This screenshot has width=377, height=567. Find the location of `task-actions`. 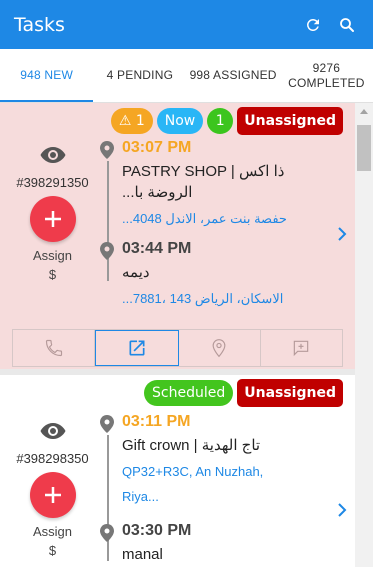

task-actions is located at coordinates (177, 348).